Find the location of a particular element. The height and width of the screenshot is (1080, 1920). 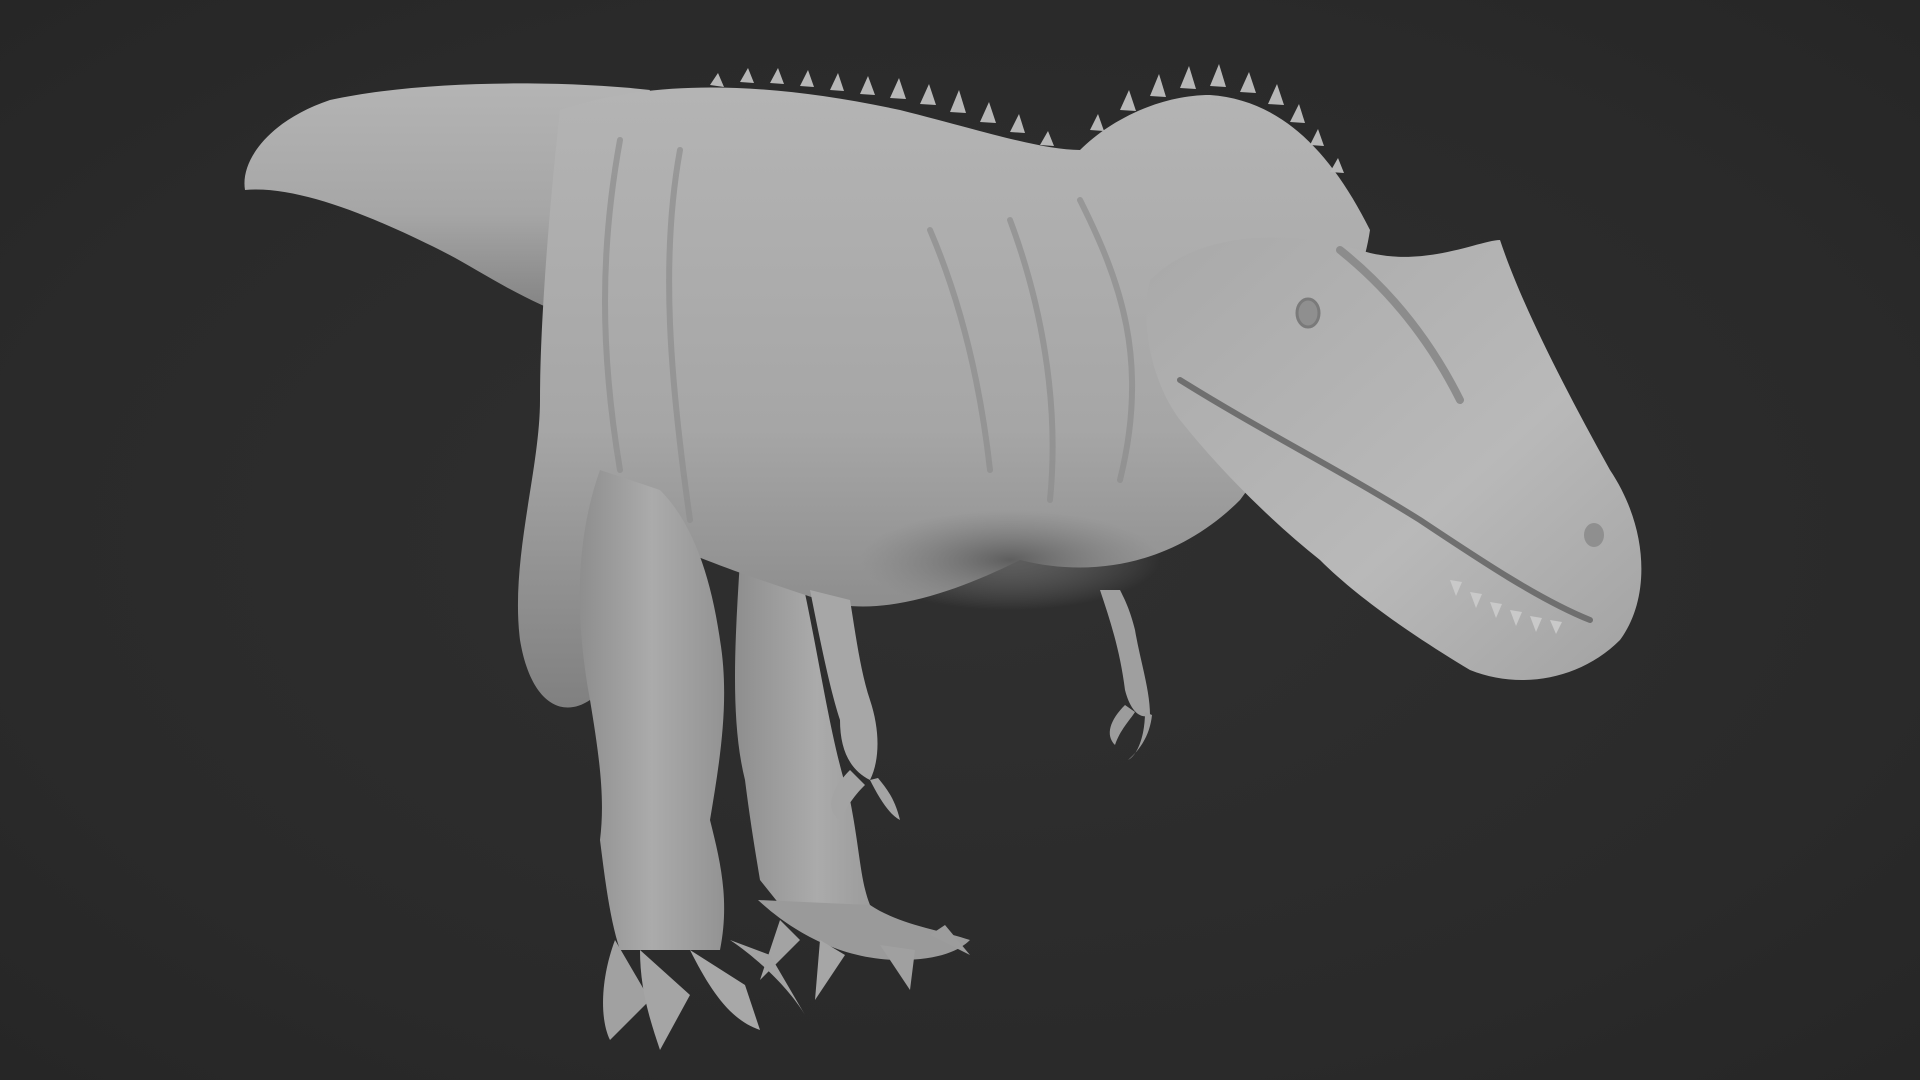

far-arm is located at coordinates (1126, 675).